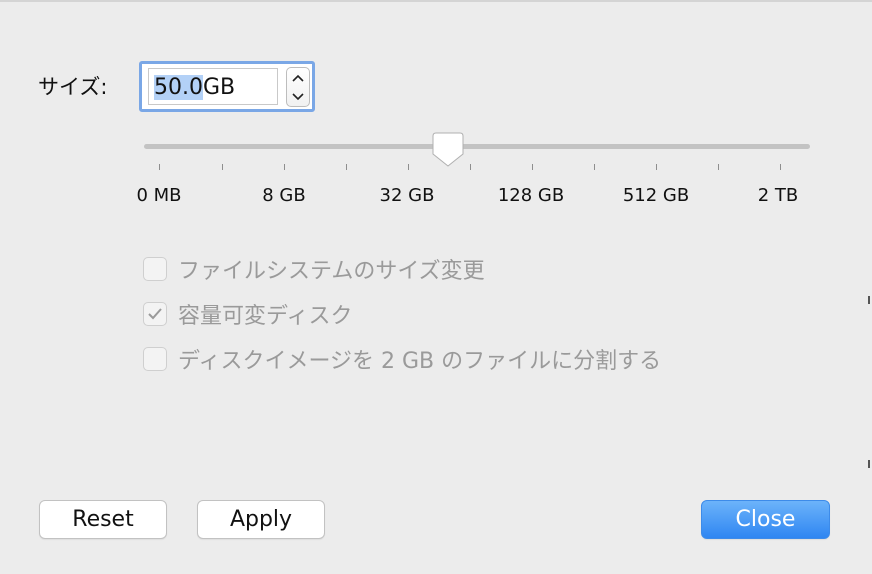  I want to click on apply-button: Apply, so click(261, 519).